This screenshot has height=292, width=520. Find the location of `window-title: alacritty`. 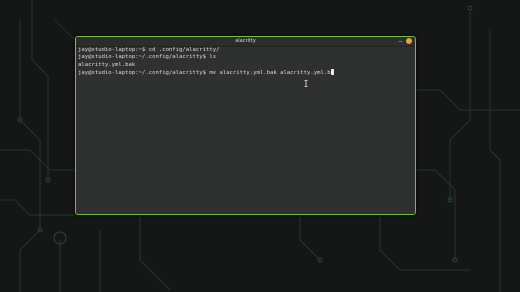

window-title: alacritty is located at coordinates (245, 41).